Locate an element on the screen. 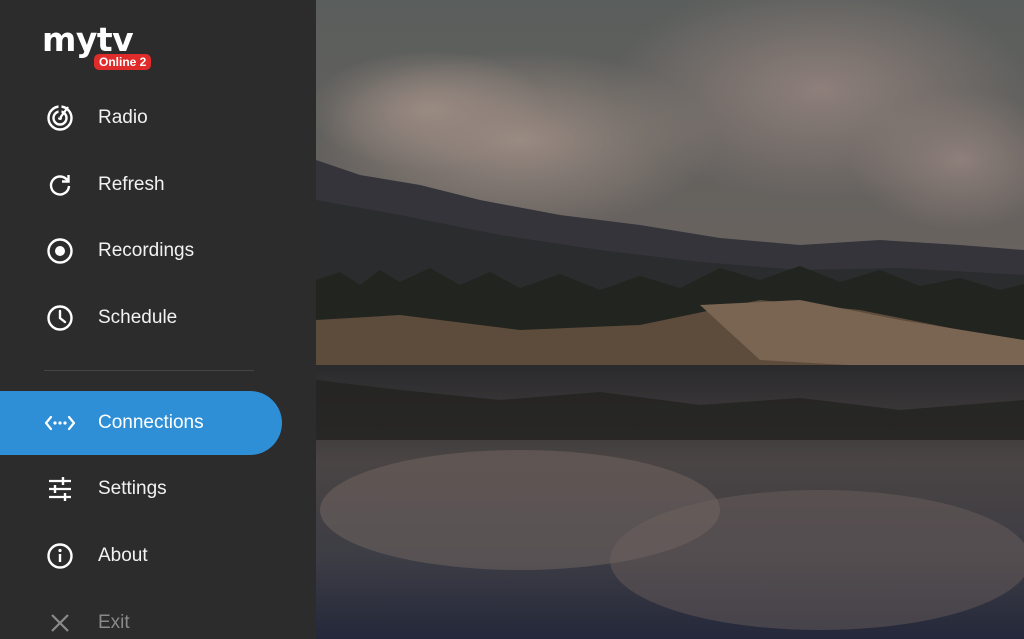  menu-item-label: About is located at coordinates (123, 555).